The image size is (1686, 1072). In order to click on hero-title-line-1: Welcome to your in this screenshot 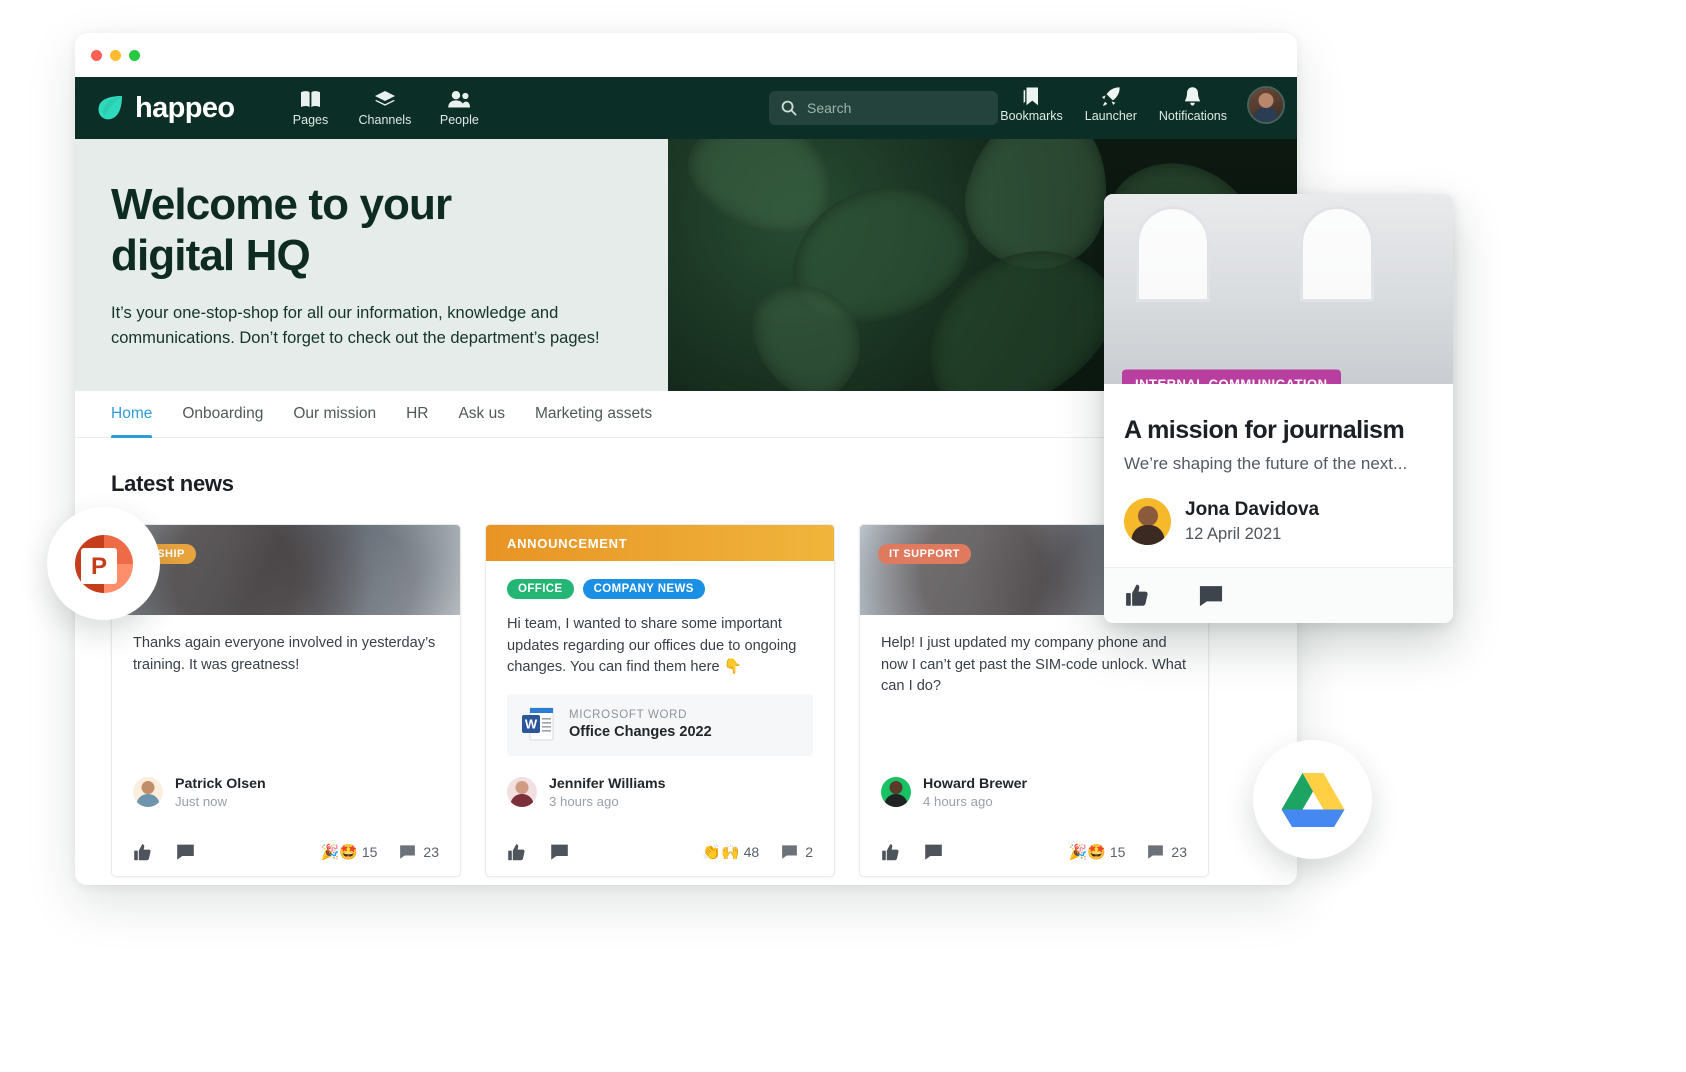, I will do `click(281, 204)`.